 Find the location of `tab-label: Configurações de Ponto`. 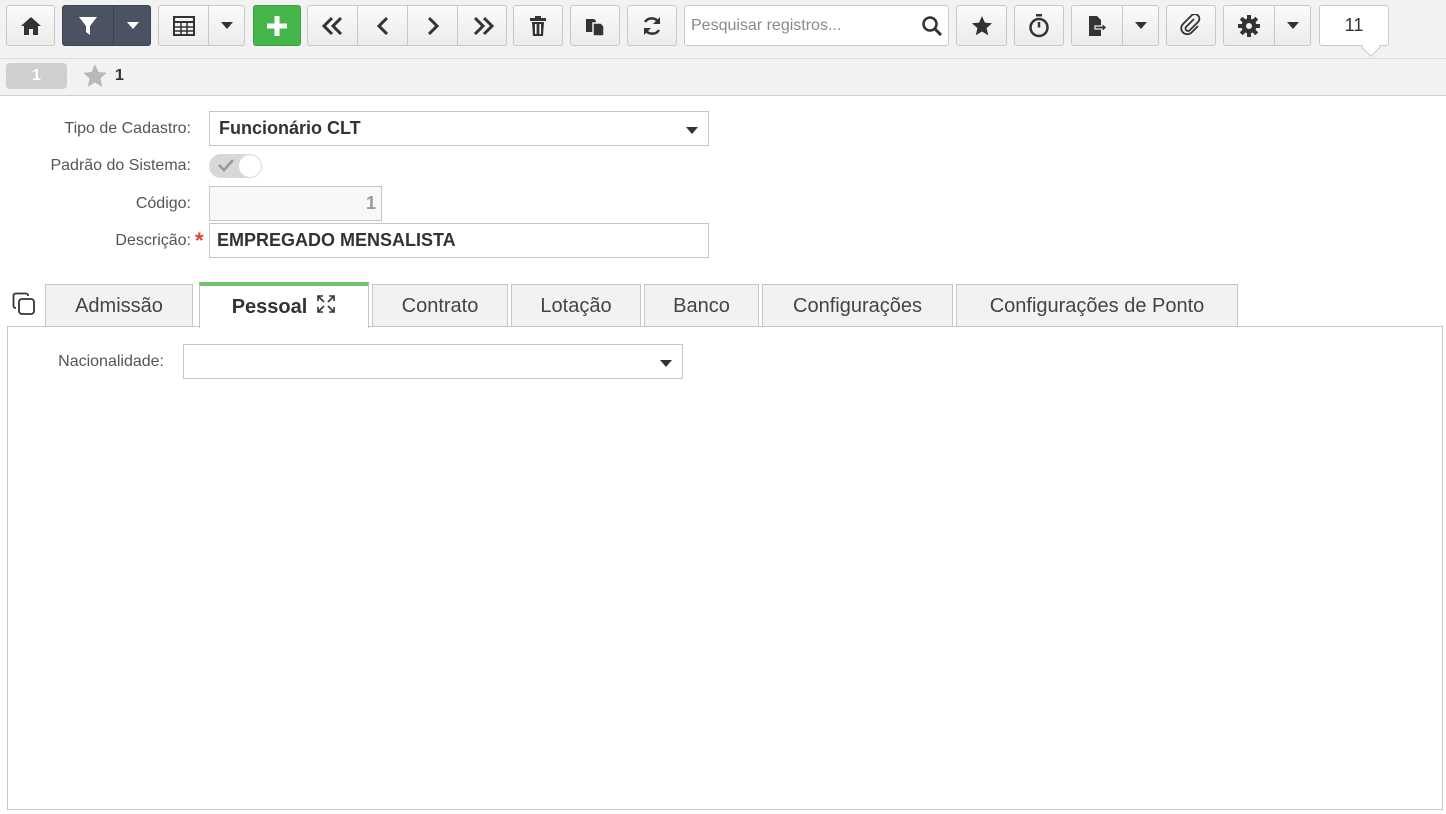

tab-label: Configurações de Ponto is located at coordinates (1097, 305).